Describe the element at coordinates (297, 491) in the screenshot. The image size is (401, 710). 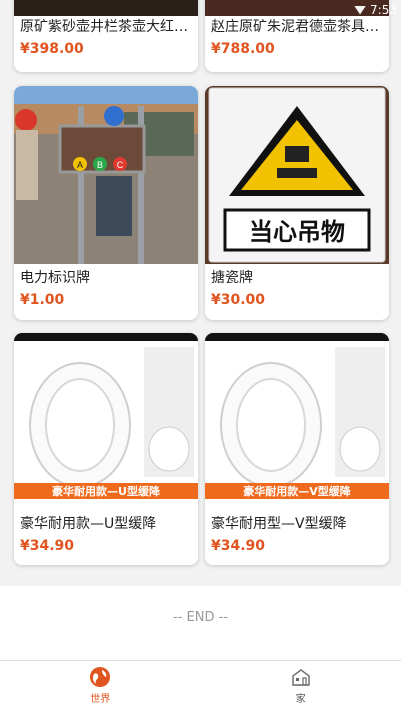
I see `banner-text: 豪华耐用款—V型缓降` at that location.